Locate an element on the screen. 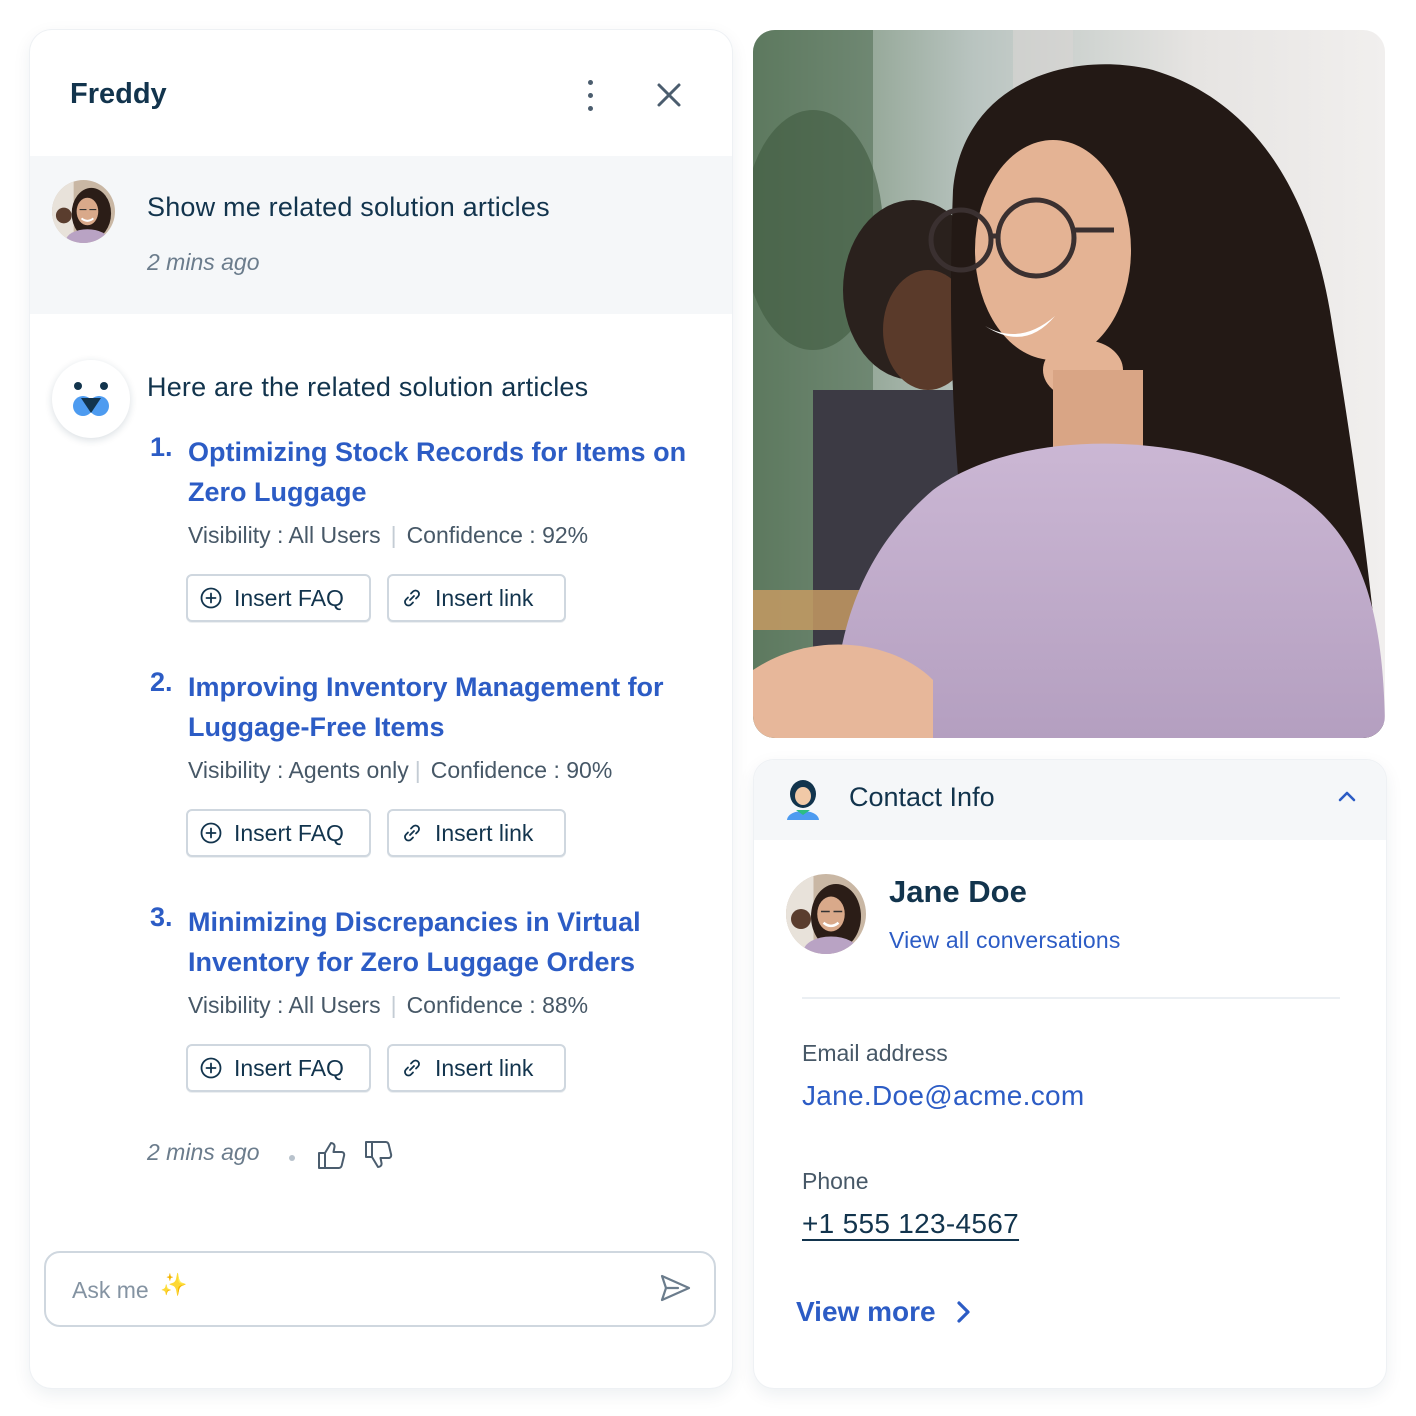 Image resolution: width=1416 pixels, height=1416 pixels. phone-link: +1 555 123-4567 is located at coordinates (910, 1224).